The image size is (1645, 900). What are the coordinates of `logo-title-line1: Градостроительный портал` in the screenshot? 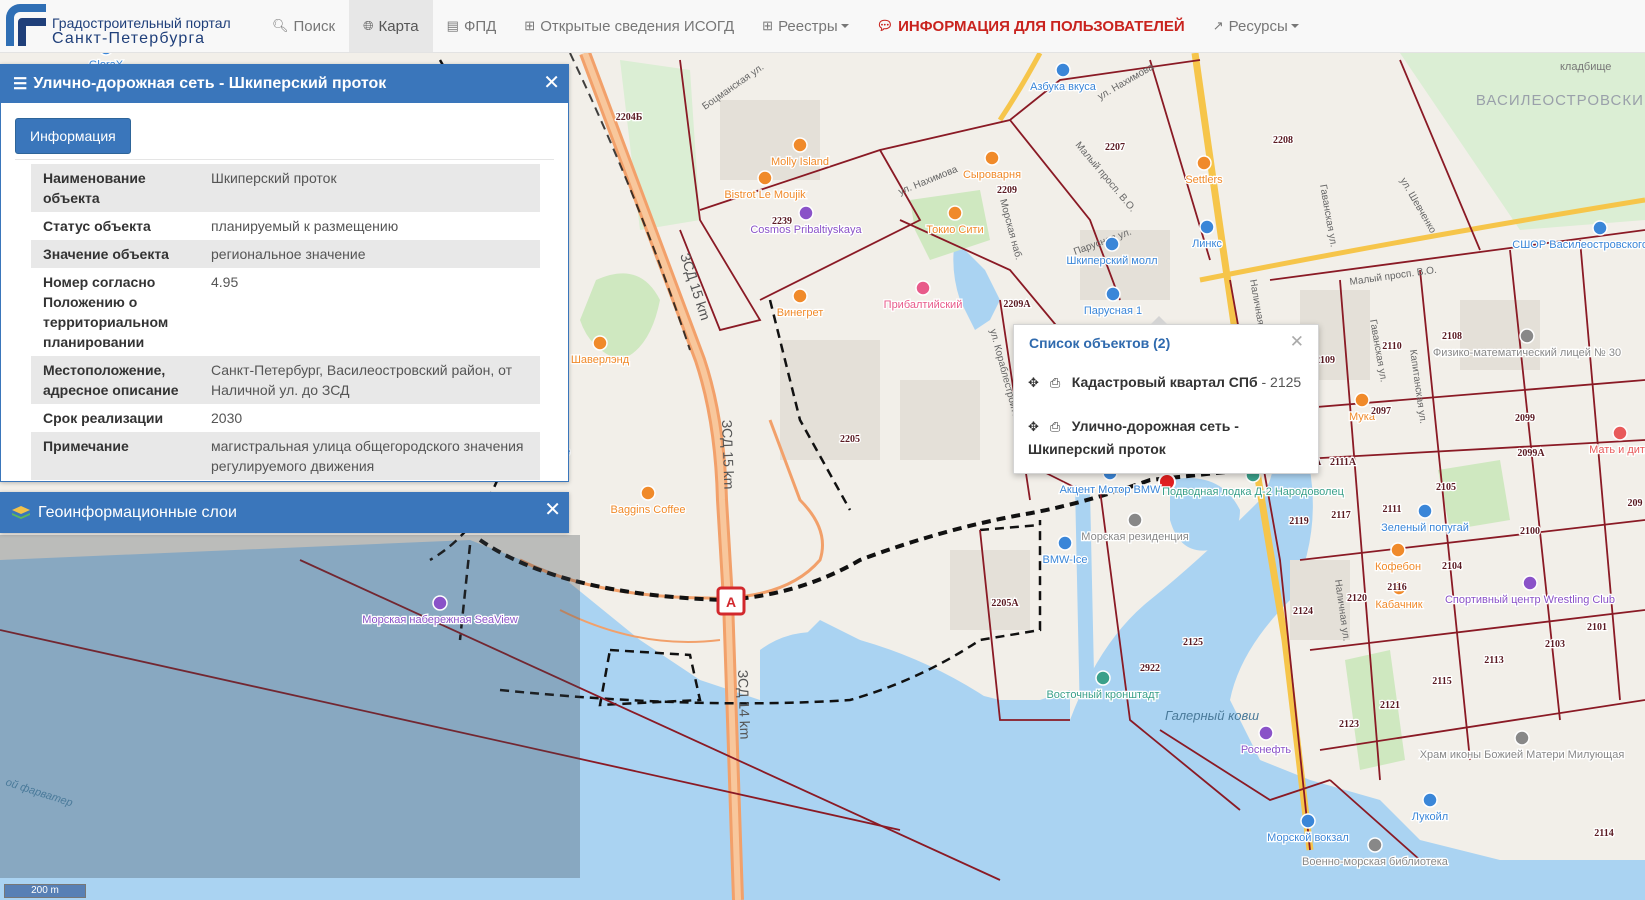 It's located at (141, 23).